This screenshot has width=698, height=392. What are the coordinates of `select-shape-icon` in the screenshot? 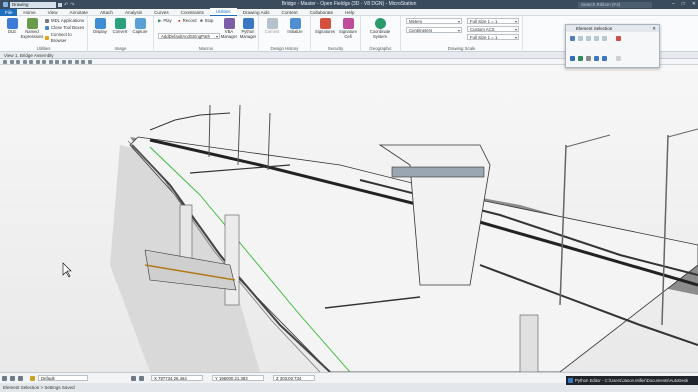 It's located at (588, 38).